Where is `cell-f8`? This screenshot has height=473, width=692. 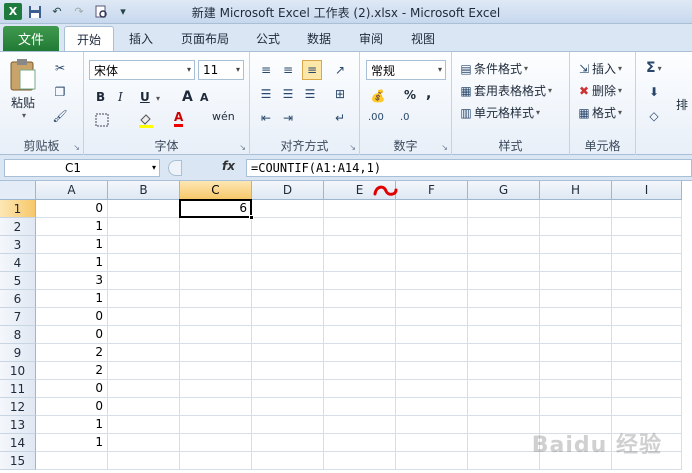
cell-f8 is located at coordinates (432, 335).